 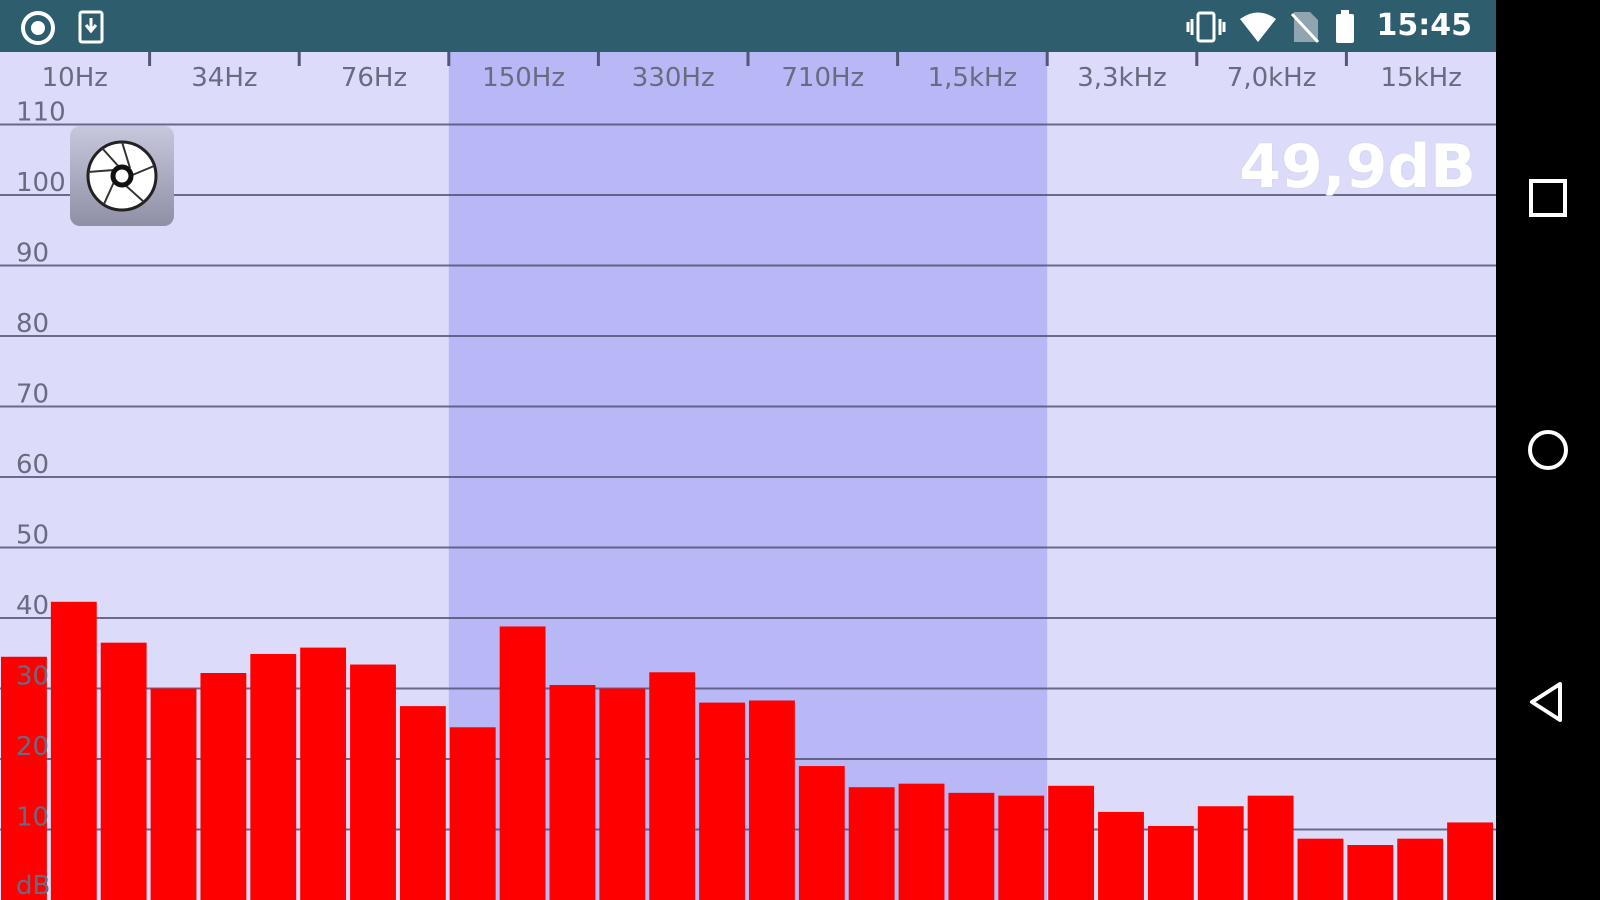 I want to click on db-label: 60, so click(x=32, y=465).